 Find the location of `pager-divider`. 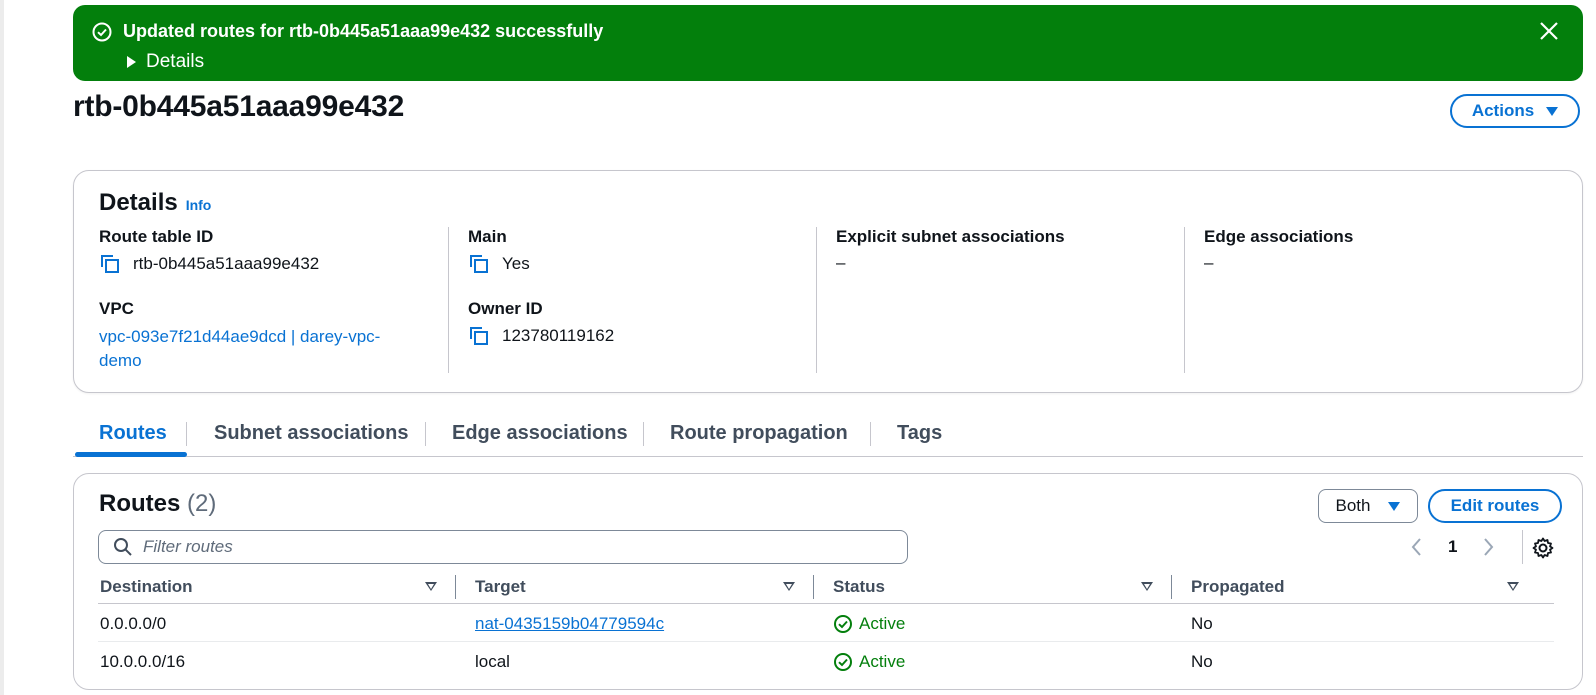

pager-divider is located at coordinates (1522, 547).